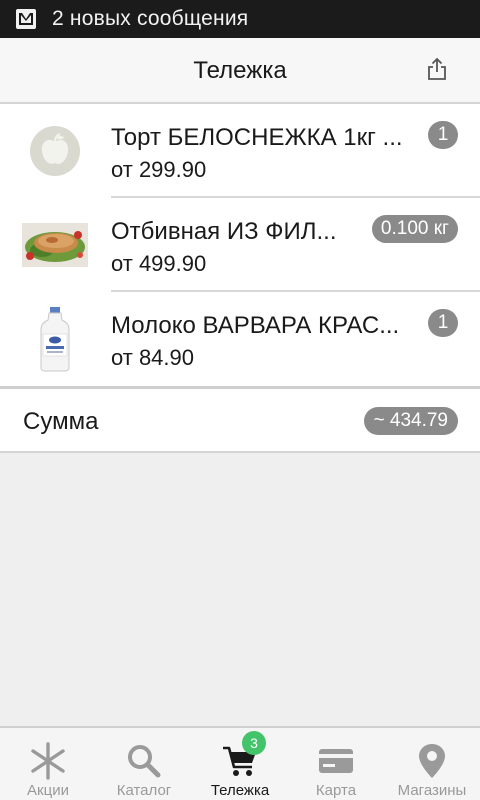 This screenshot has width=480, height=800. I want to click on tab-label: Каталог, so click(144, 790).